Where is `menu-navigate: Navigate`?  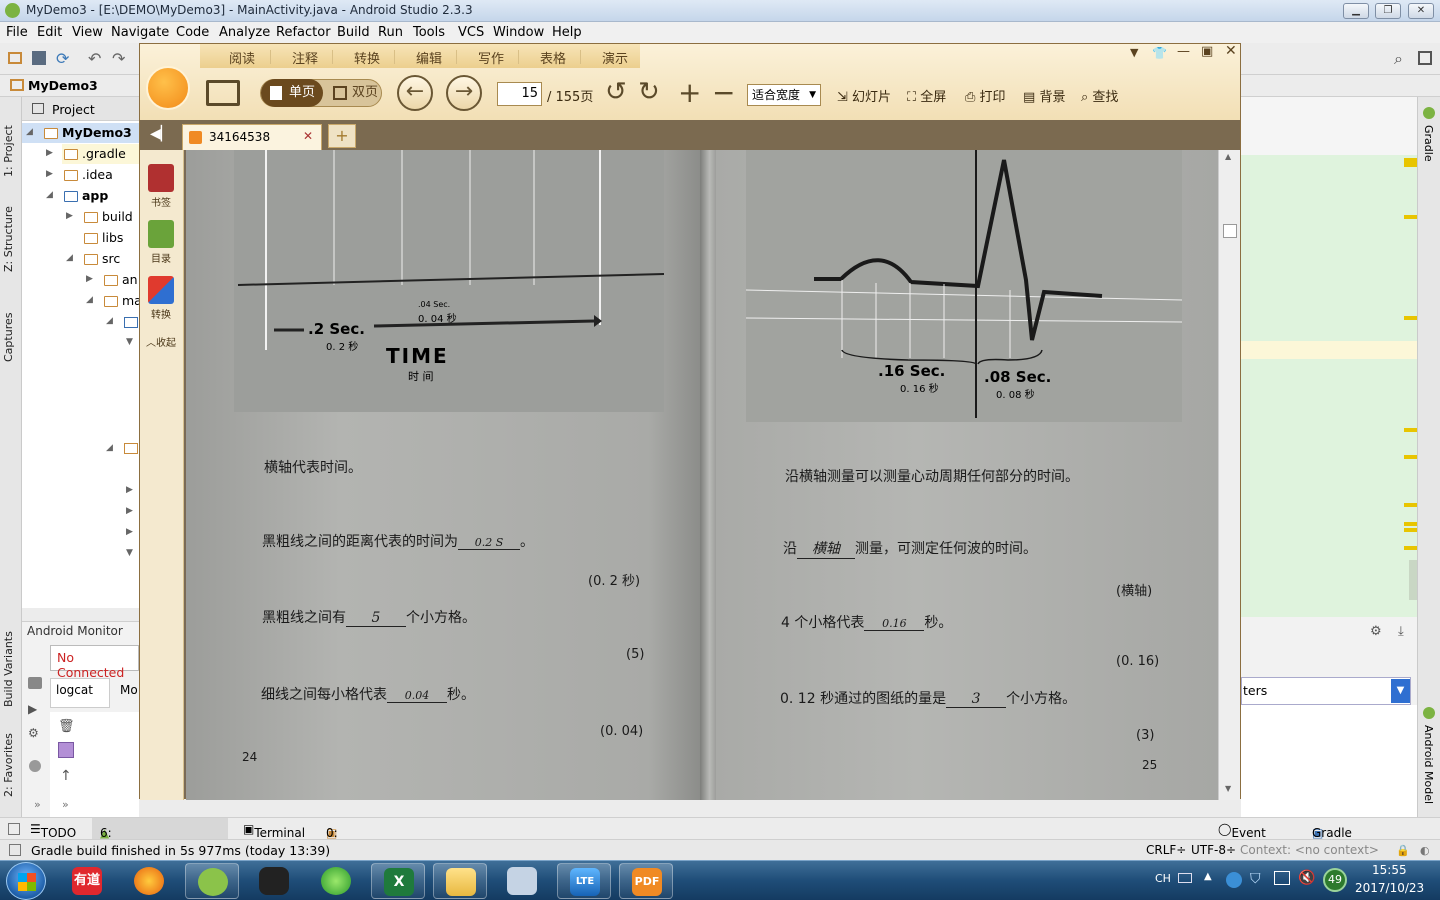 menu-navigate: Navigate is located at coordinates (140, 32).